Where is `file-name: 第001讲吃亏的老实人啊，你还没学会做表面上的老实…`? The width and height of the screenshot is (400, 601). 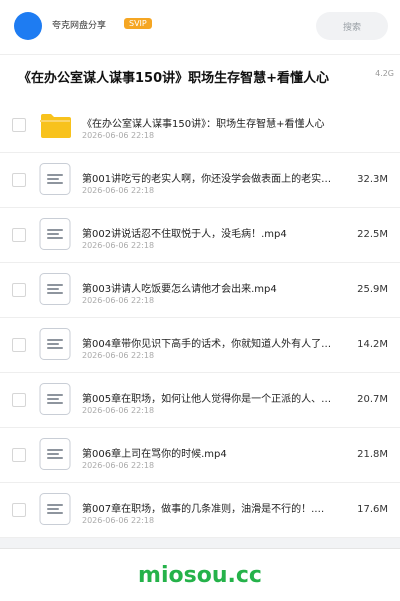
file-name: 第001讲吃亏的老实人啊，你还没学会做表面上的老实… is located at coordinates (207, 179).